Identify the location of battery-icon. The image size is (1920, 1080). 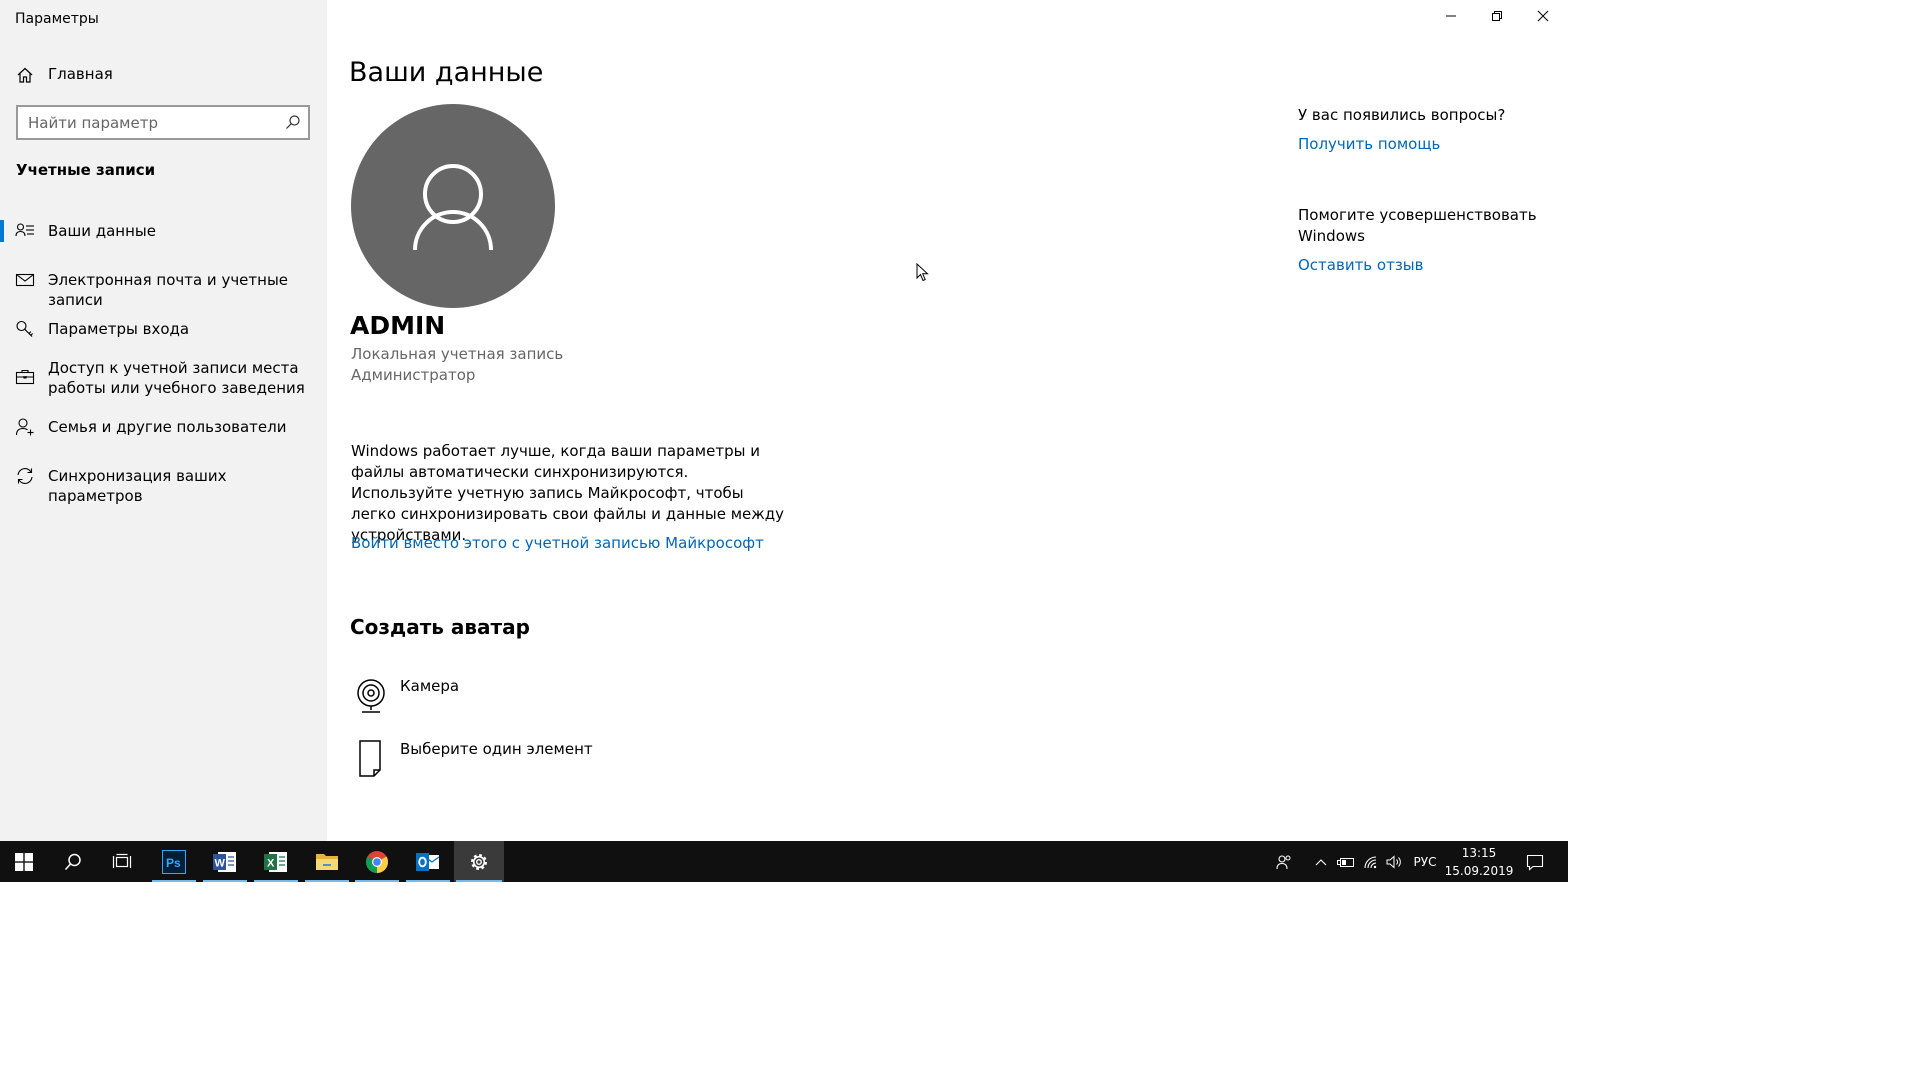
(1345, 862).